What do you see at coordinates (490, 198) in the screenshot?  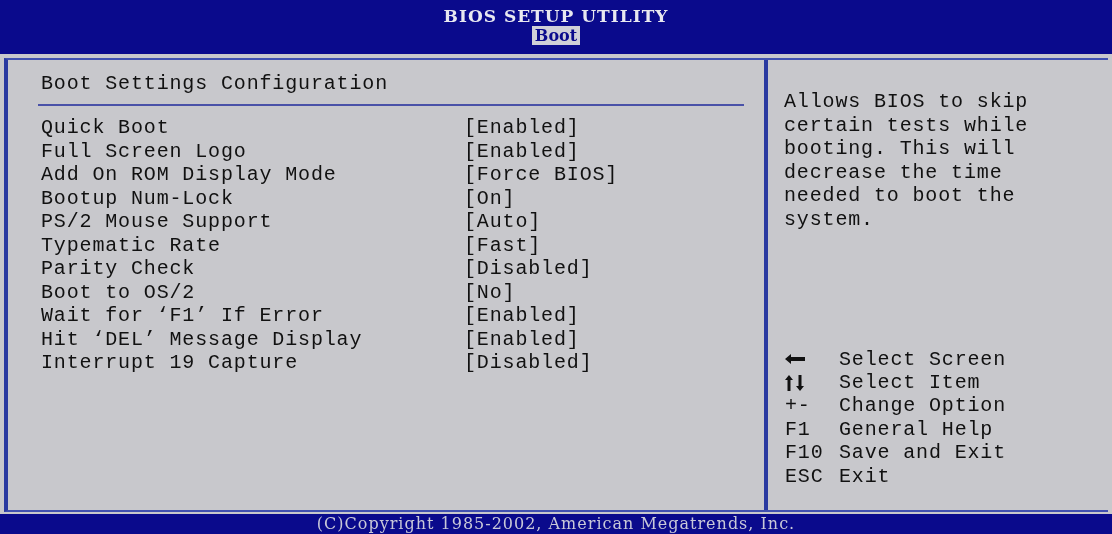 I see `setting-value: [On]` at bounding box center [490, 198].